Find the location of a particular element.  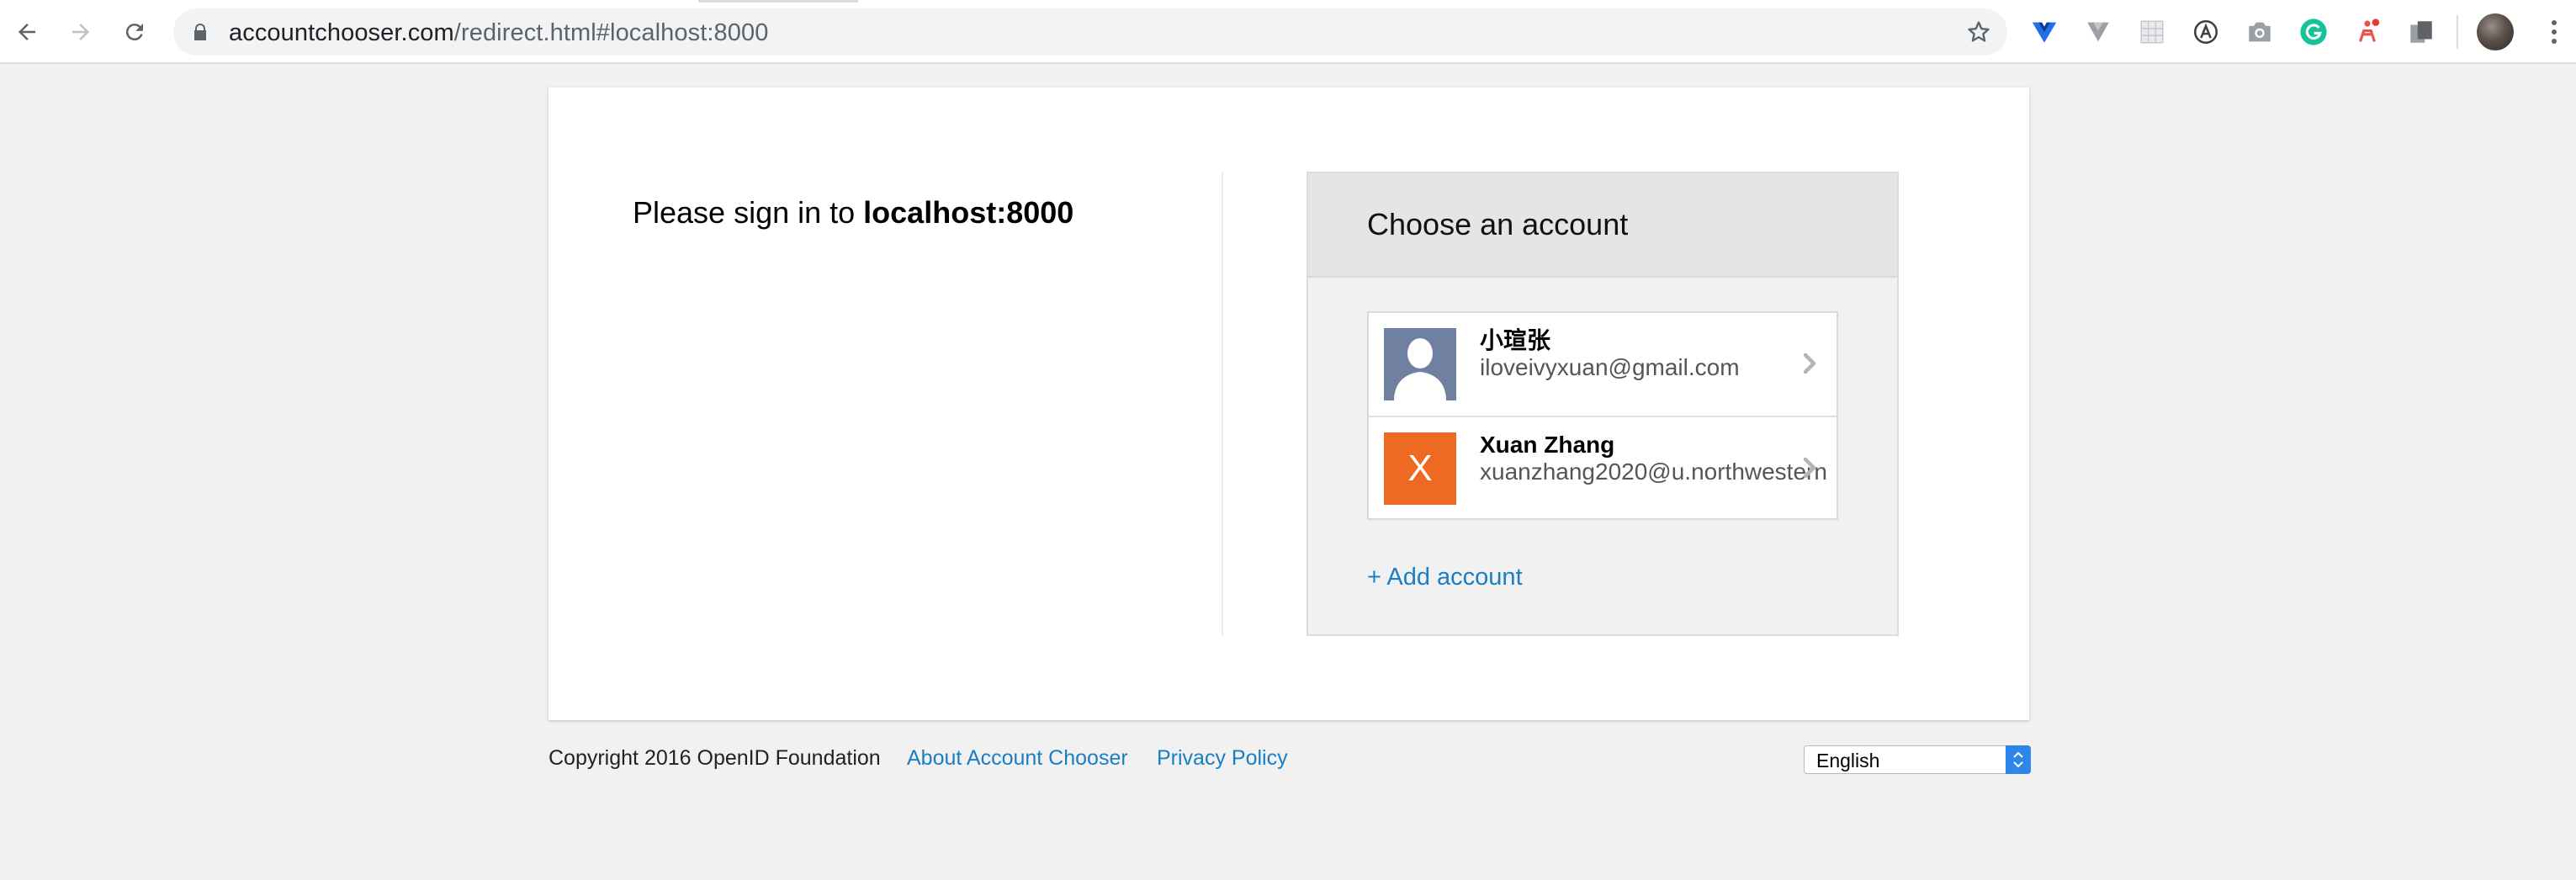

tab-strip-edge is located at coordinates (778, 2).